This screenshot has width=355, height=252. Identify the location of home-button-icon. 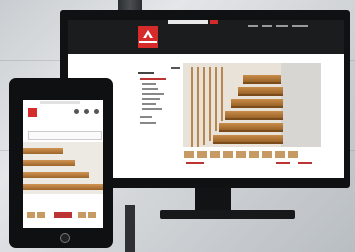
(65, 238).